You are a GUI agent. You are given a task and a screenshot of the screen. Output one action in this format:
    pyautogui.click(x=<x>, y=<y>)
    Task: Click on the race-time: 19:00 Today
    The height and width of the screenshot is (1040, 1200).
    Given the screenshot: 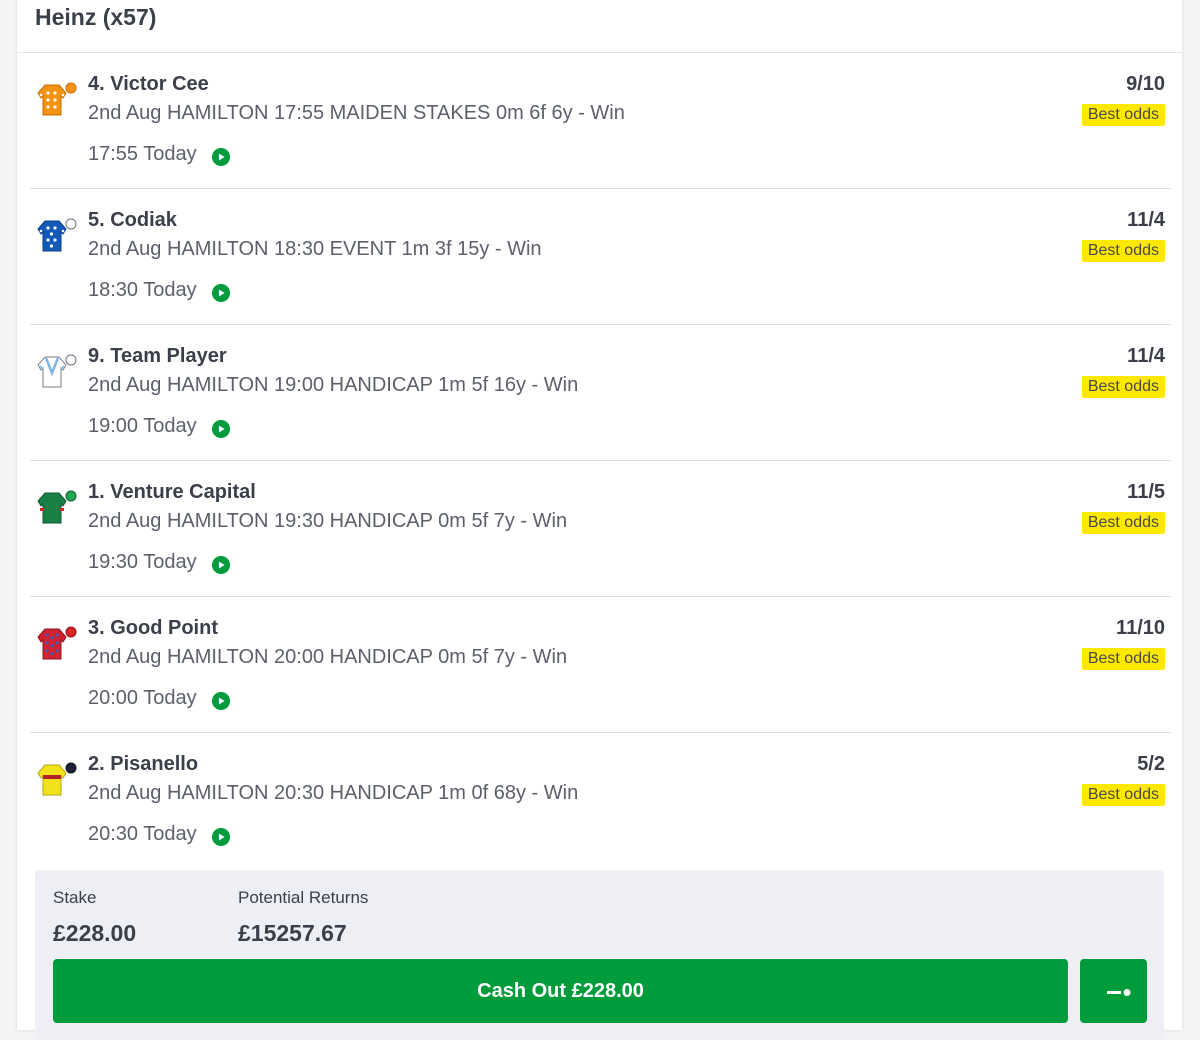 What is the action you would take?
    pyautogui.click(x=142, y=426)
    